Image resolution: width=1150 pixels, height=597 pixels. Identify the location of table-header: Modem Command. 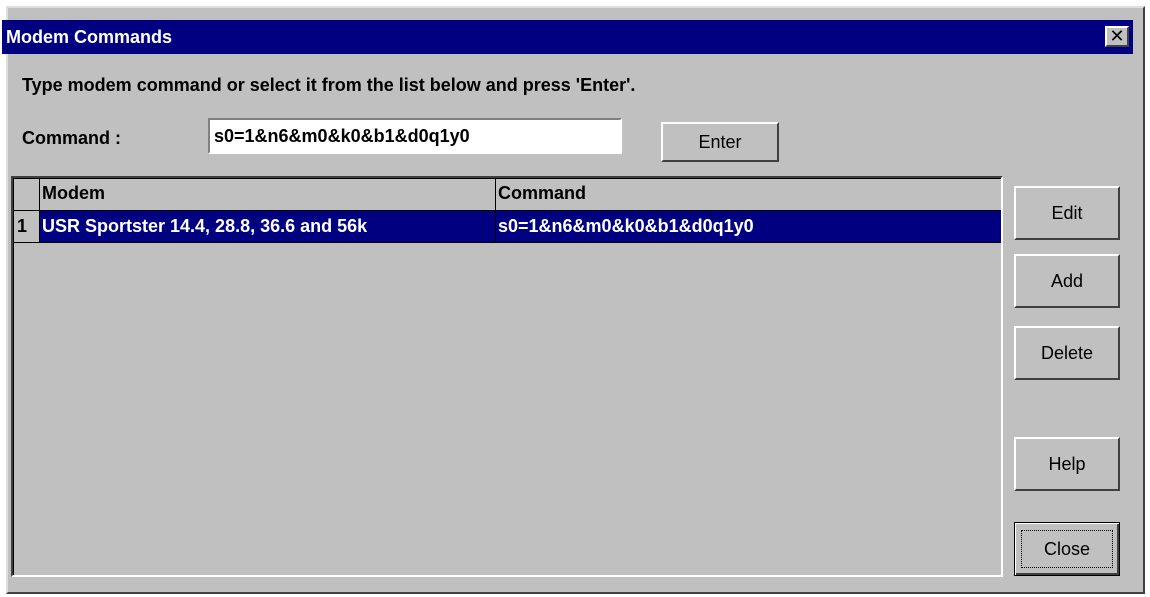
(507, 195).